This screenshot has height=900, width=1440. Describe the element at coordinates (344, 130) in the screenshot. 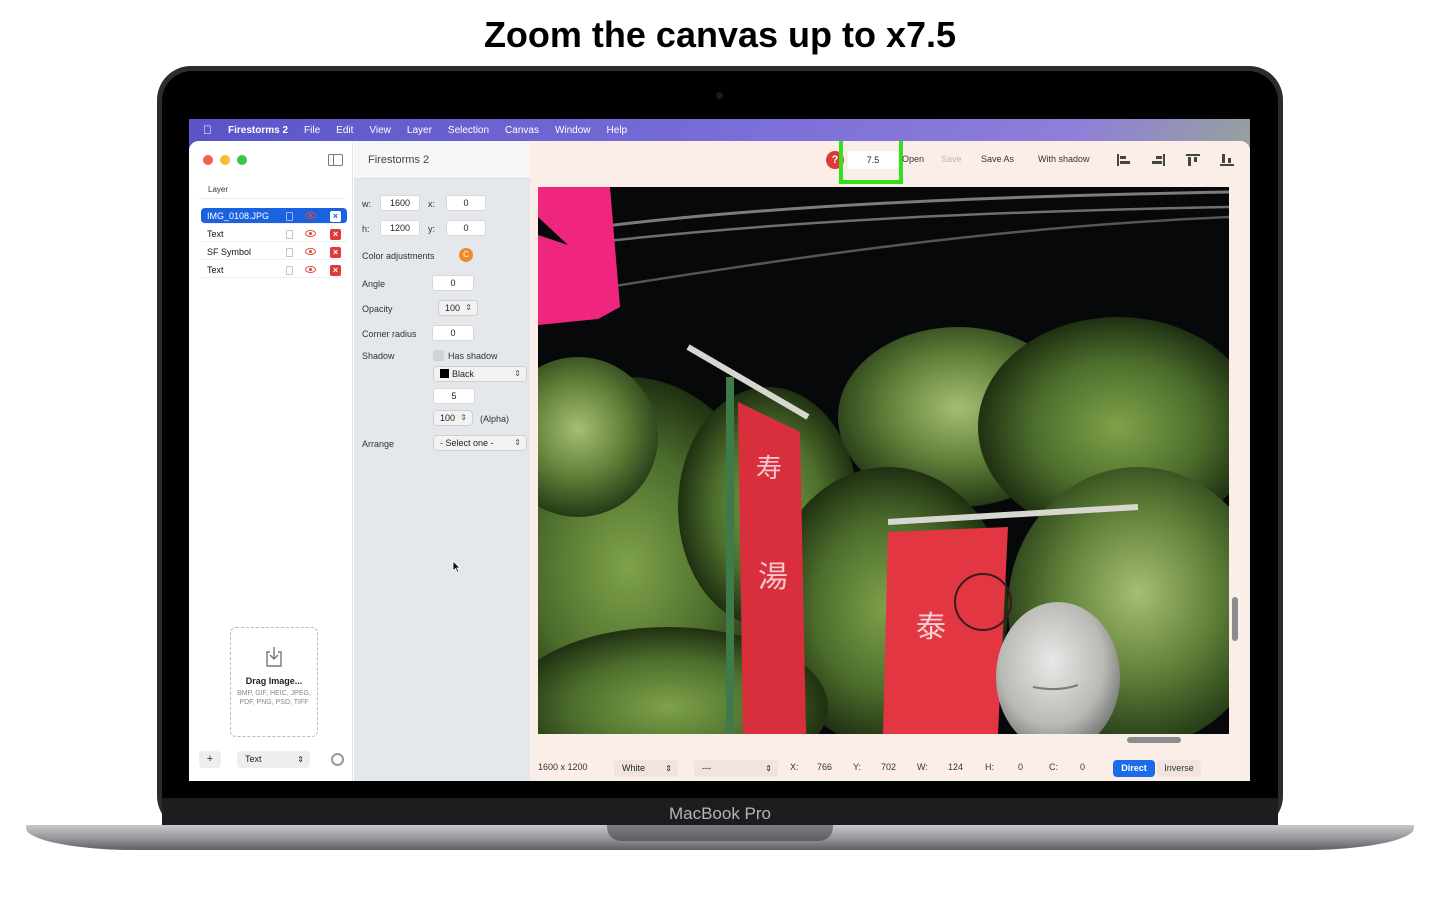

I see `menu-edit: Edit` at that location.